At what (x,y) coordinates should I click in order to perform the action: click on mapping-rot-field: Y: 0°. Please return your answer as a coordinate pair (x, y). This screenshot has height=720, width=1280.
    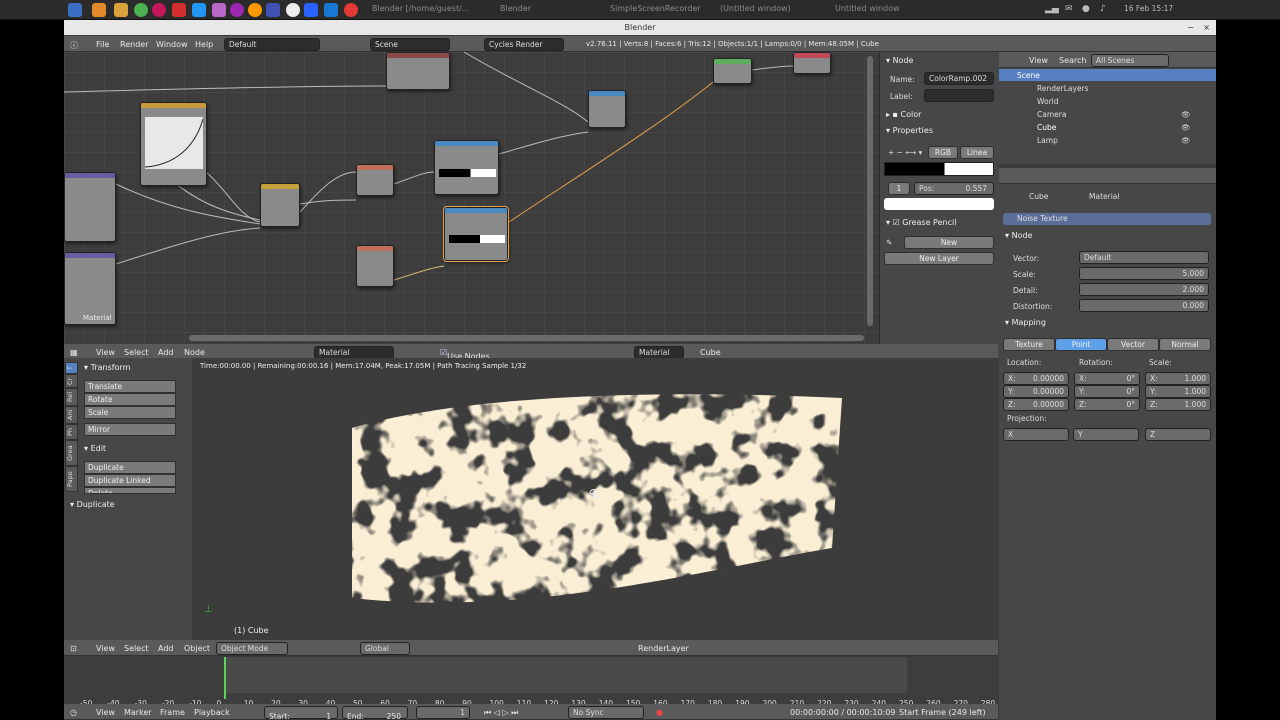
    Looking at the image, I should click on (1107, 391).